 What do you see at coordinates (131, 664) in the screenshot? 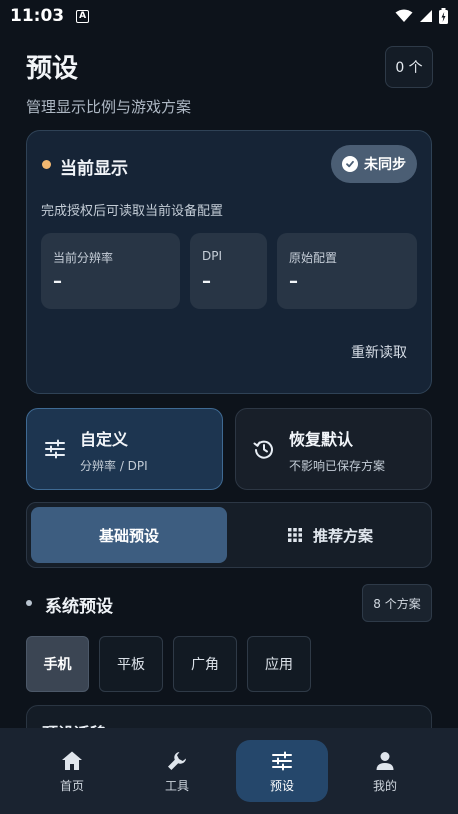
I see `filter-chip-tablet: 平板` at bounding box center [131, 664].